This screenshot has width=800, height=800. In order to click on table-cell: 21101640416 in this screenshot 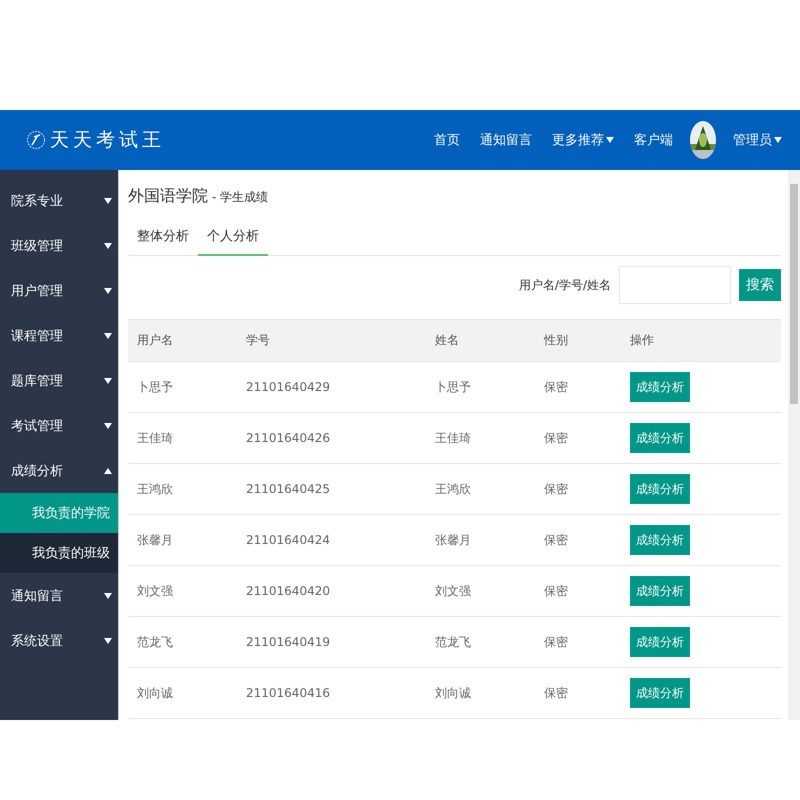, I will do `click(331, 693)`.